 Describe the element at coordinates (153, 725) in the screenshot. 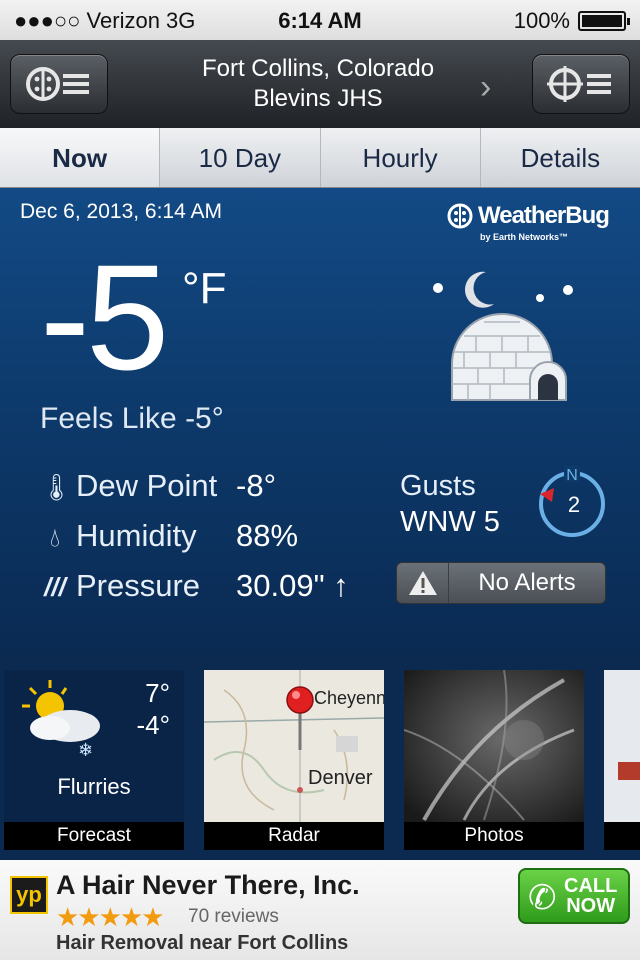

I see `forecast-low: -4°` at that location.